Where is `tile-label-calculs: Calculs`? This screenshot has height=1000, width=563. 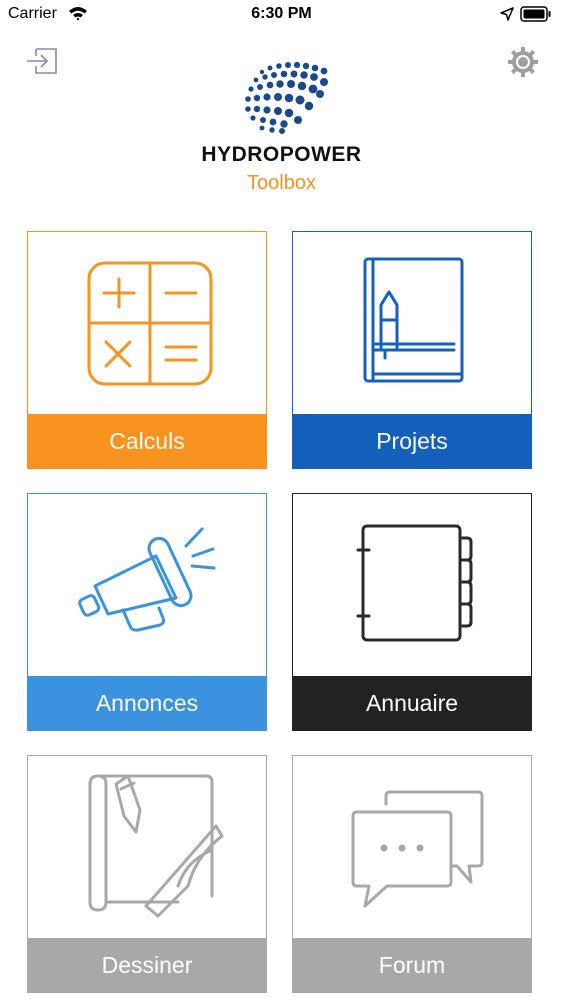 tile-label-calculs: Calculs is located at coordinates (147, 441).